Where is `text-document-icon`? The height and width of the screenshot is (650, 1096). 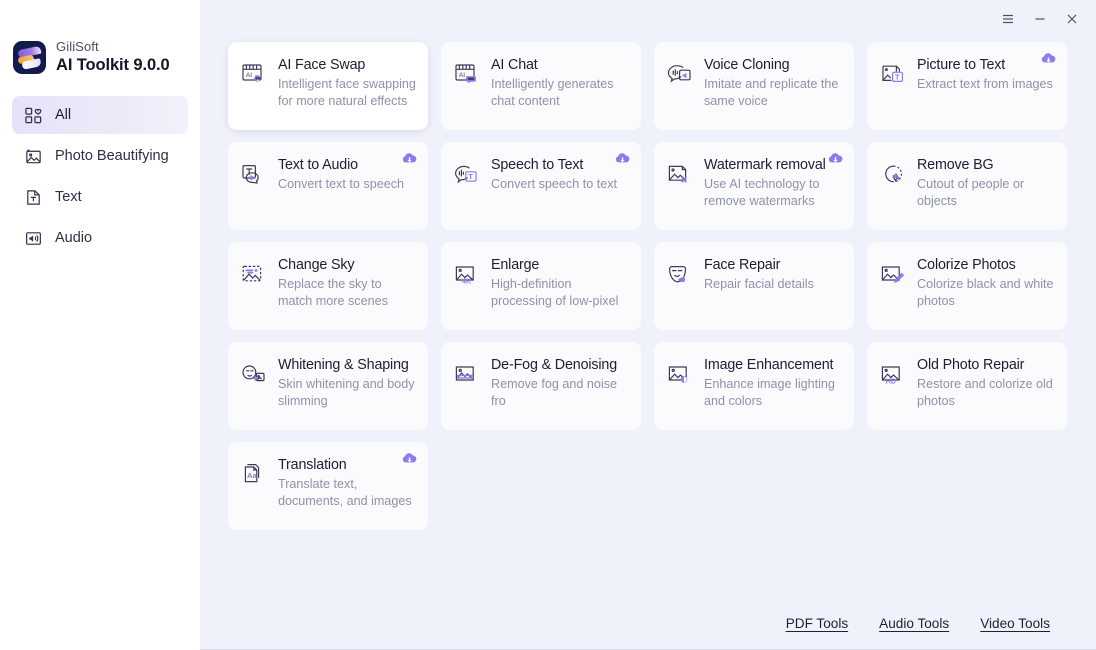
text-document-icon is located at coordinates (33, 197).